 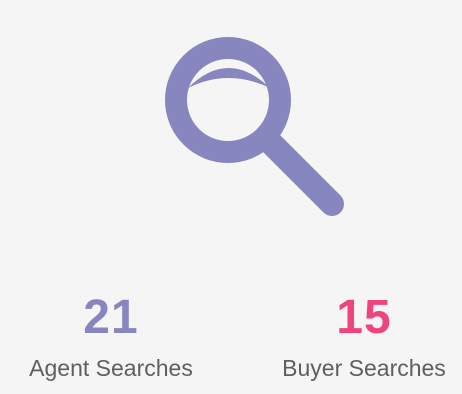 I want to click on agent-searches-stat: 21 Agent Searches, so click(x=111, y=336).